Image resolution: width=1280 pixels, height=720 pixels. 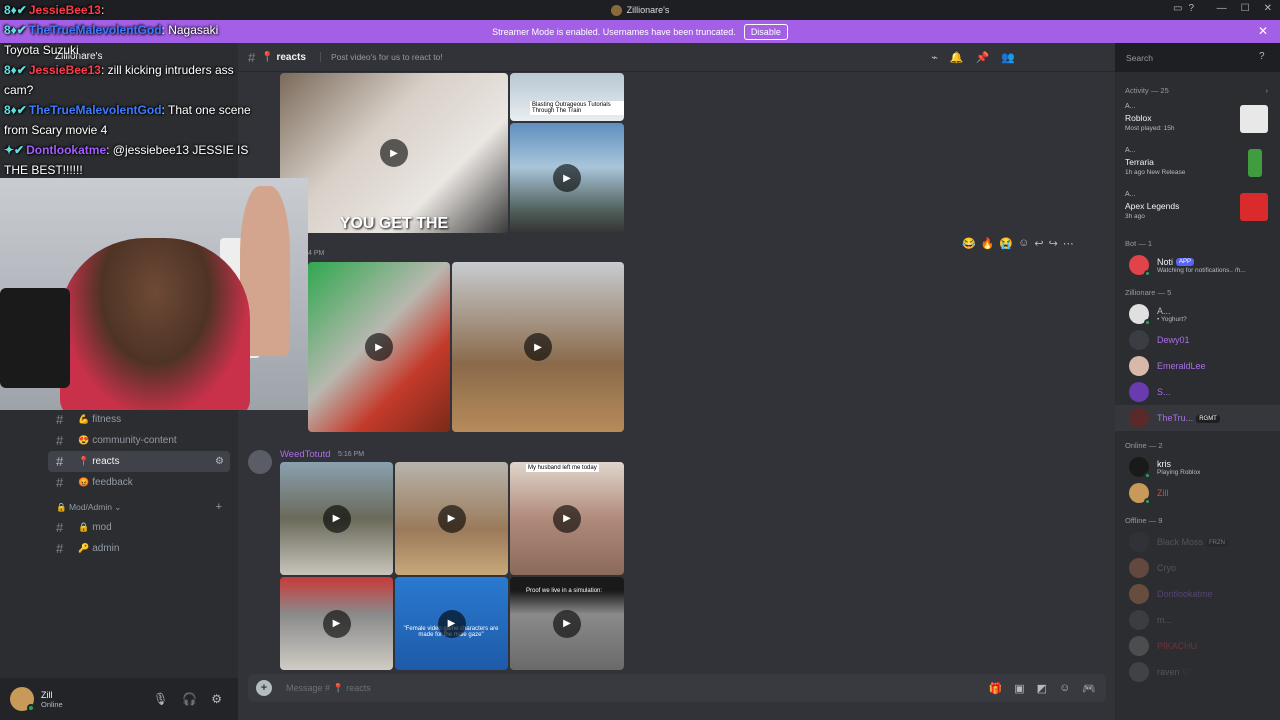 I want to click on disable-streamer-mode-button: Disable, so click(x=765, y=31).